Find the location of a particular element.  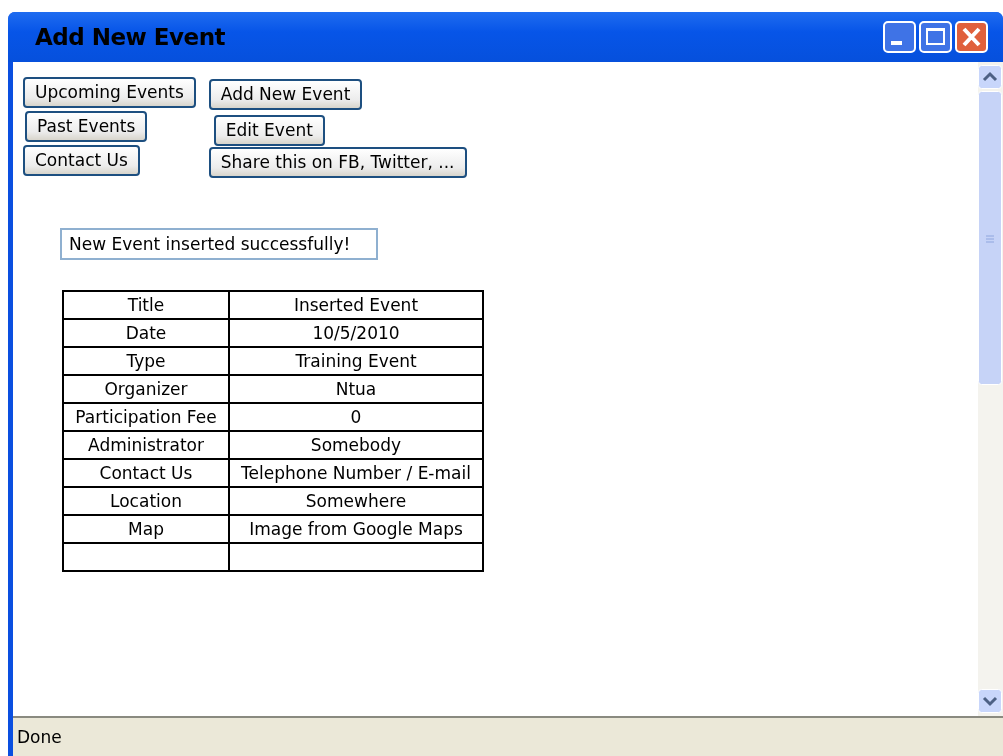

field-label: Administrator is located at coordinates (146, 445).